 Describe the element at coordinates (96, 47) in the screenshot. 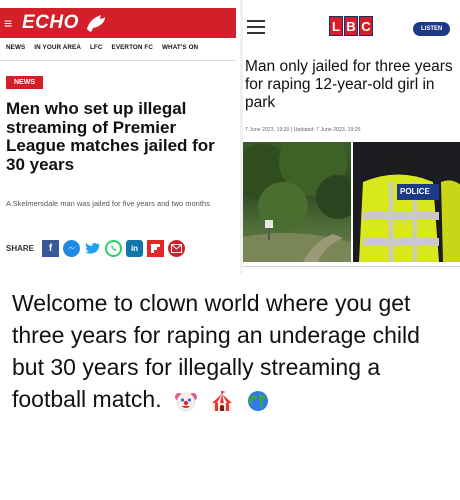

I see `nav-lfc: LFC` at that location.